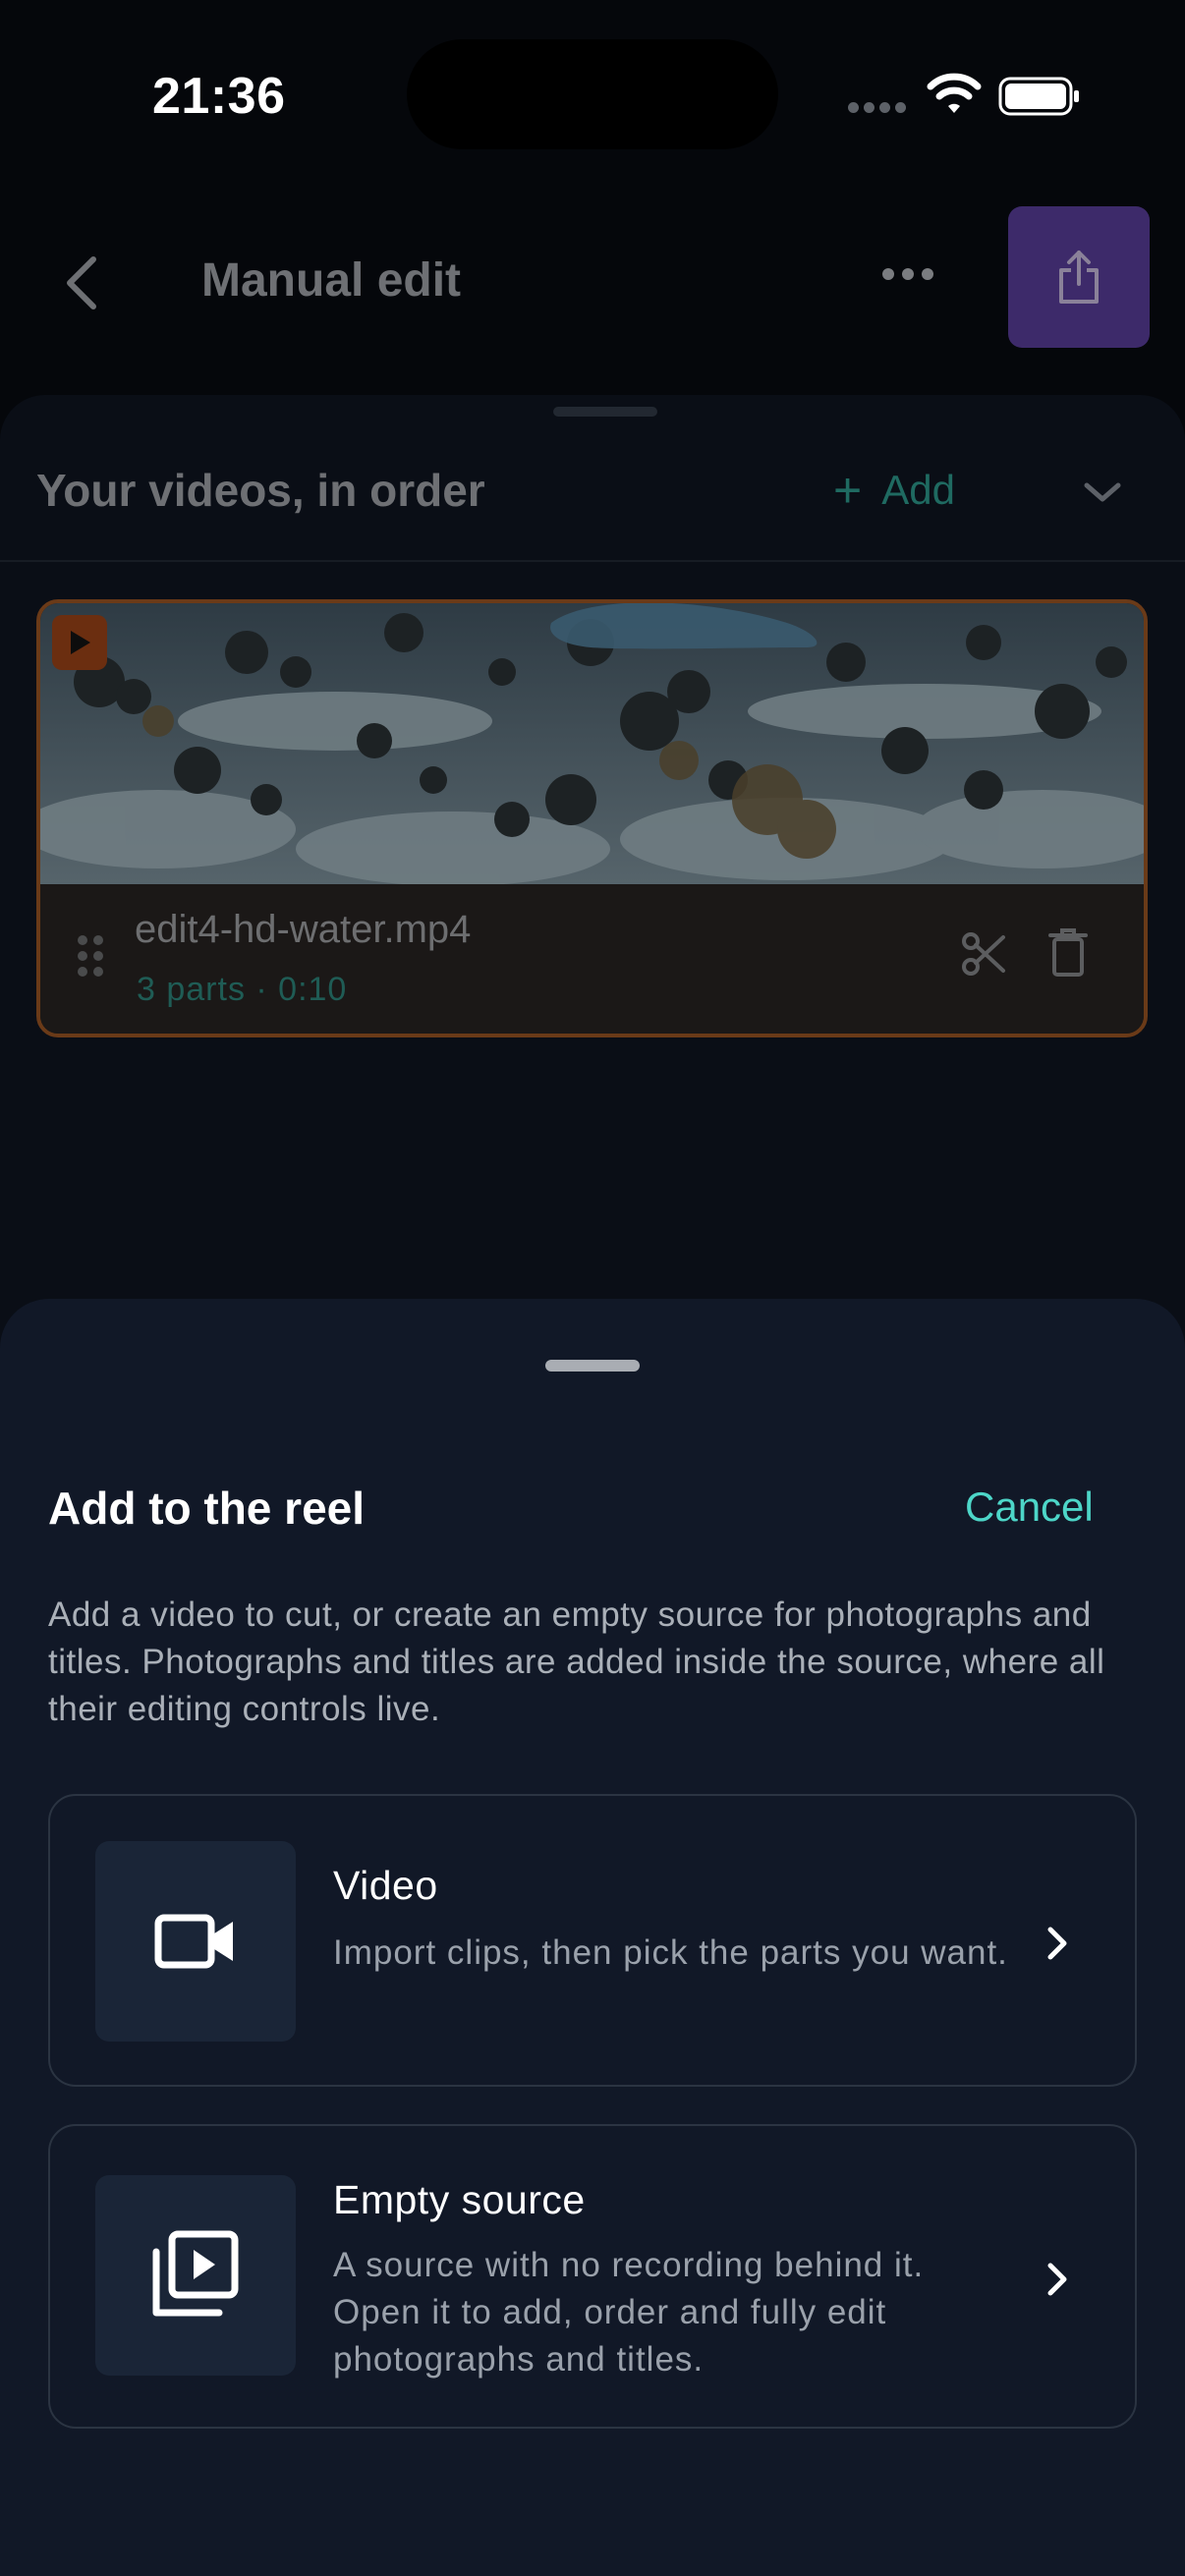 The image size is (1185, 2576). Describe the element at coordinates (592, 1366) in the screenshot. I see `sheet-drag-handle` at that location.